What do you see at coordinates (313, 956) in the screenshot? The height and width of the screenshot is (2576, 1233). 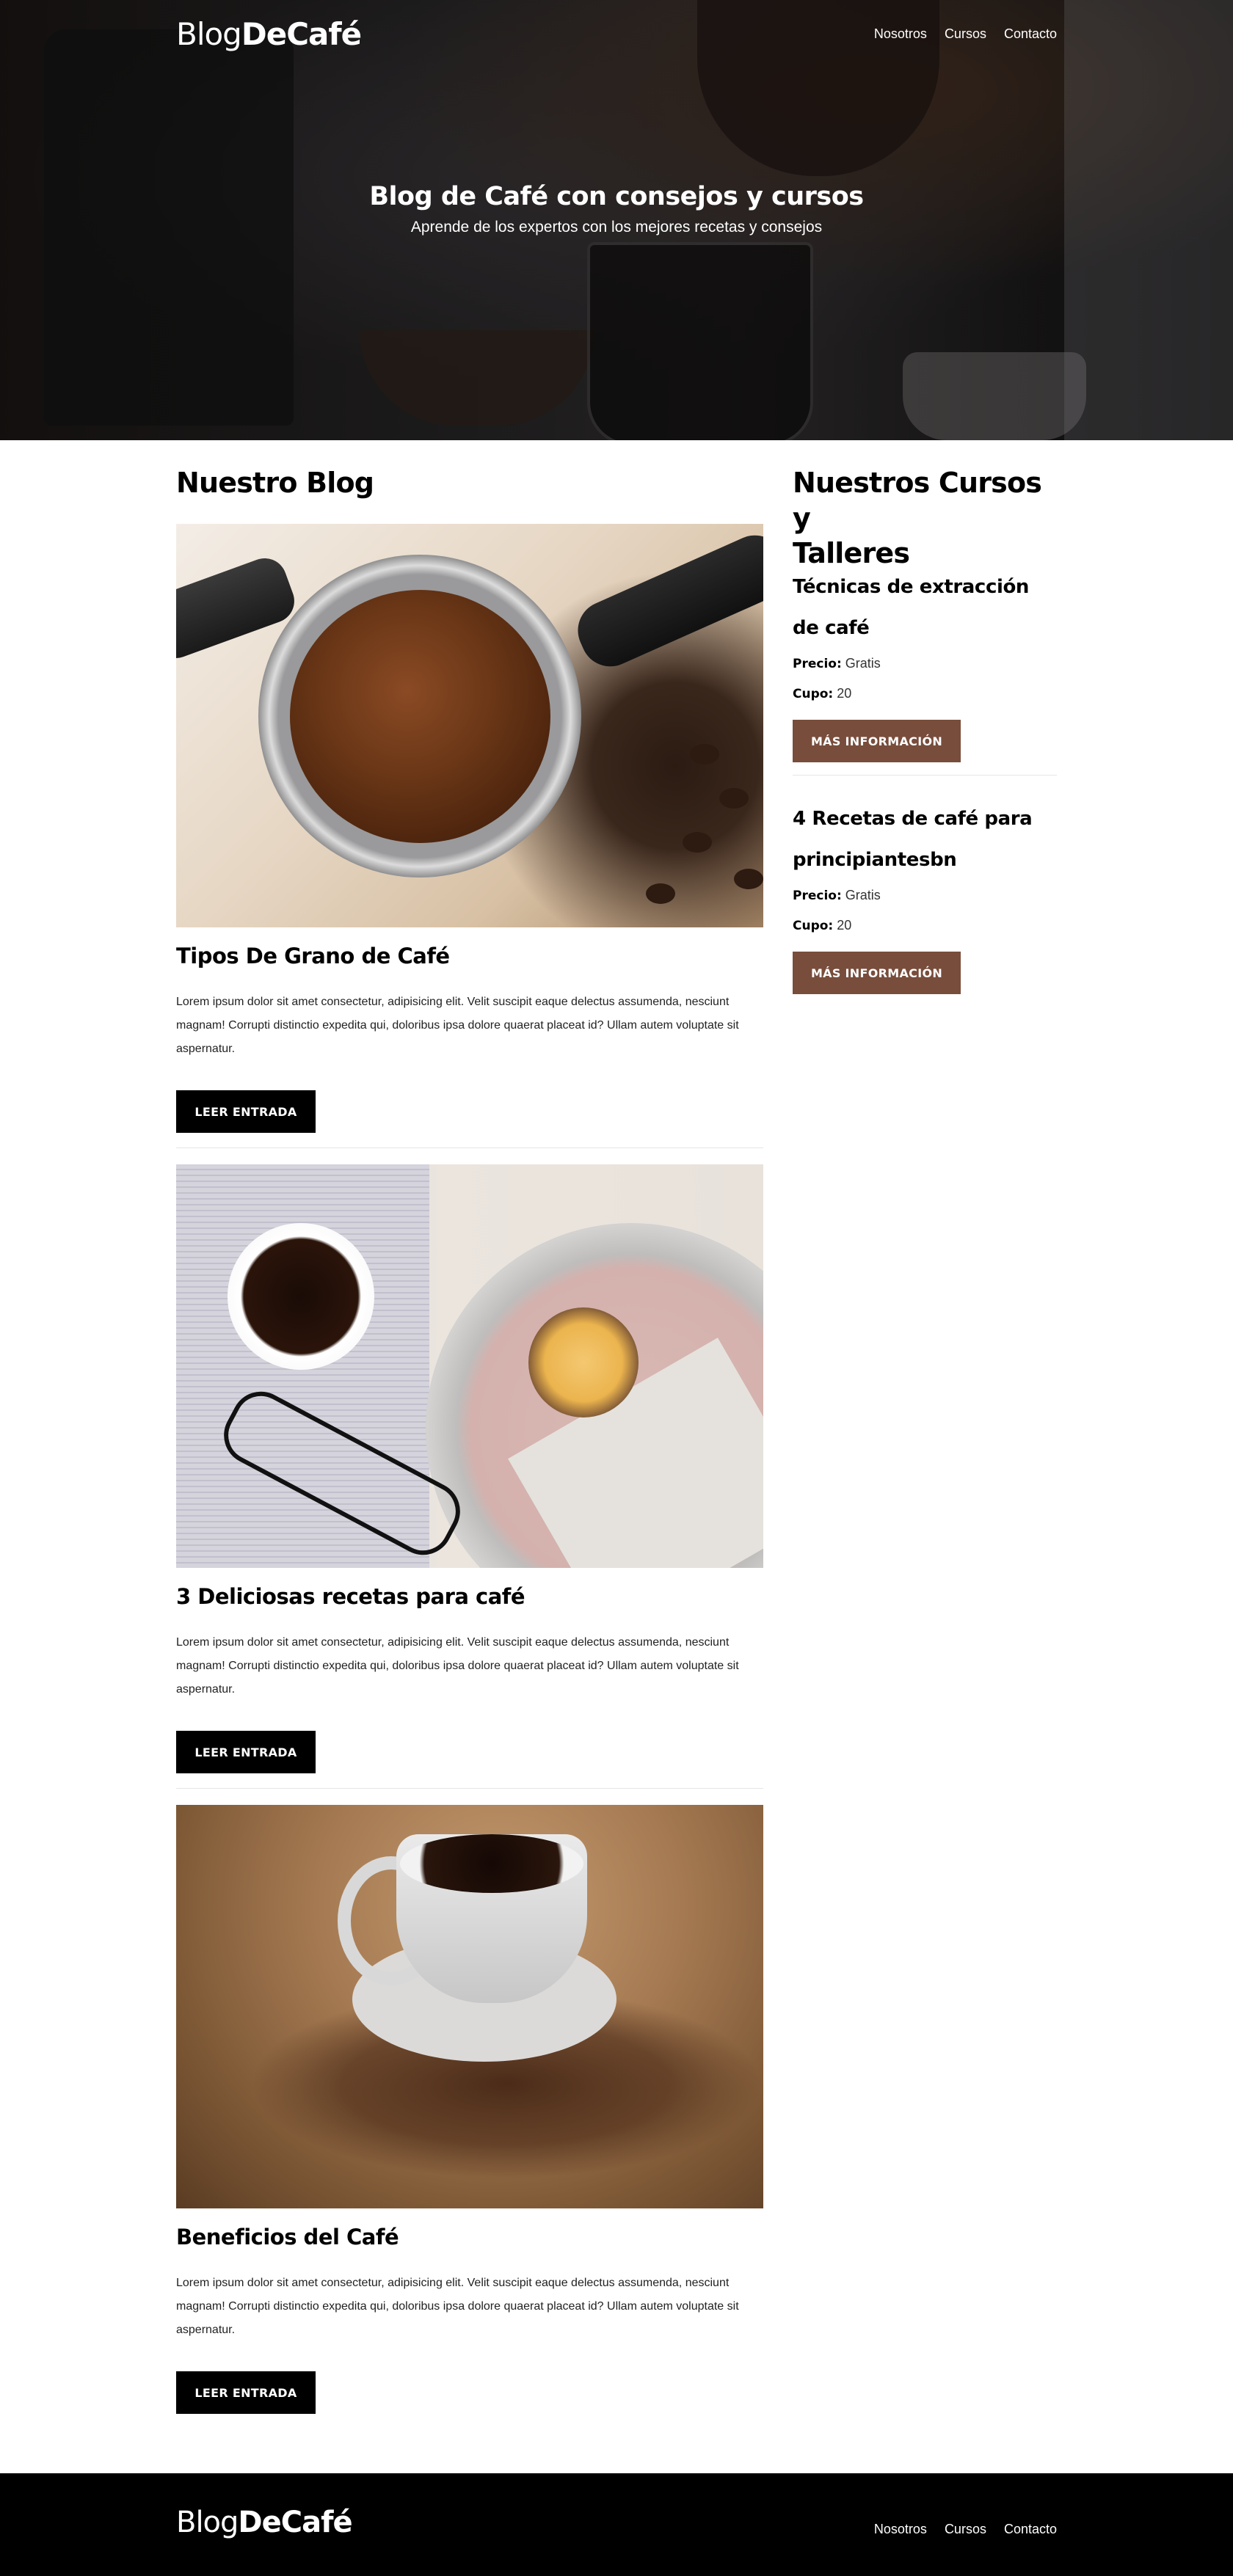 I see `blog-entry-title: Tipos De Grano de Café` at bounding box center [313, 956].